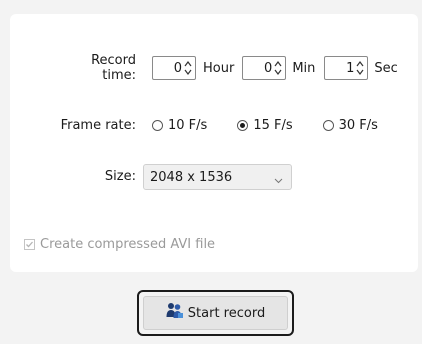 This screenshot has height=344, width=422. What do you see at coordinates (304, 68) in the screenshot?
I see `min-unit-label: Min` at bounding box center [304, 68].